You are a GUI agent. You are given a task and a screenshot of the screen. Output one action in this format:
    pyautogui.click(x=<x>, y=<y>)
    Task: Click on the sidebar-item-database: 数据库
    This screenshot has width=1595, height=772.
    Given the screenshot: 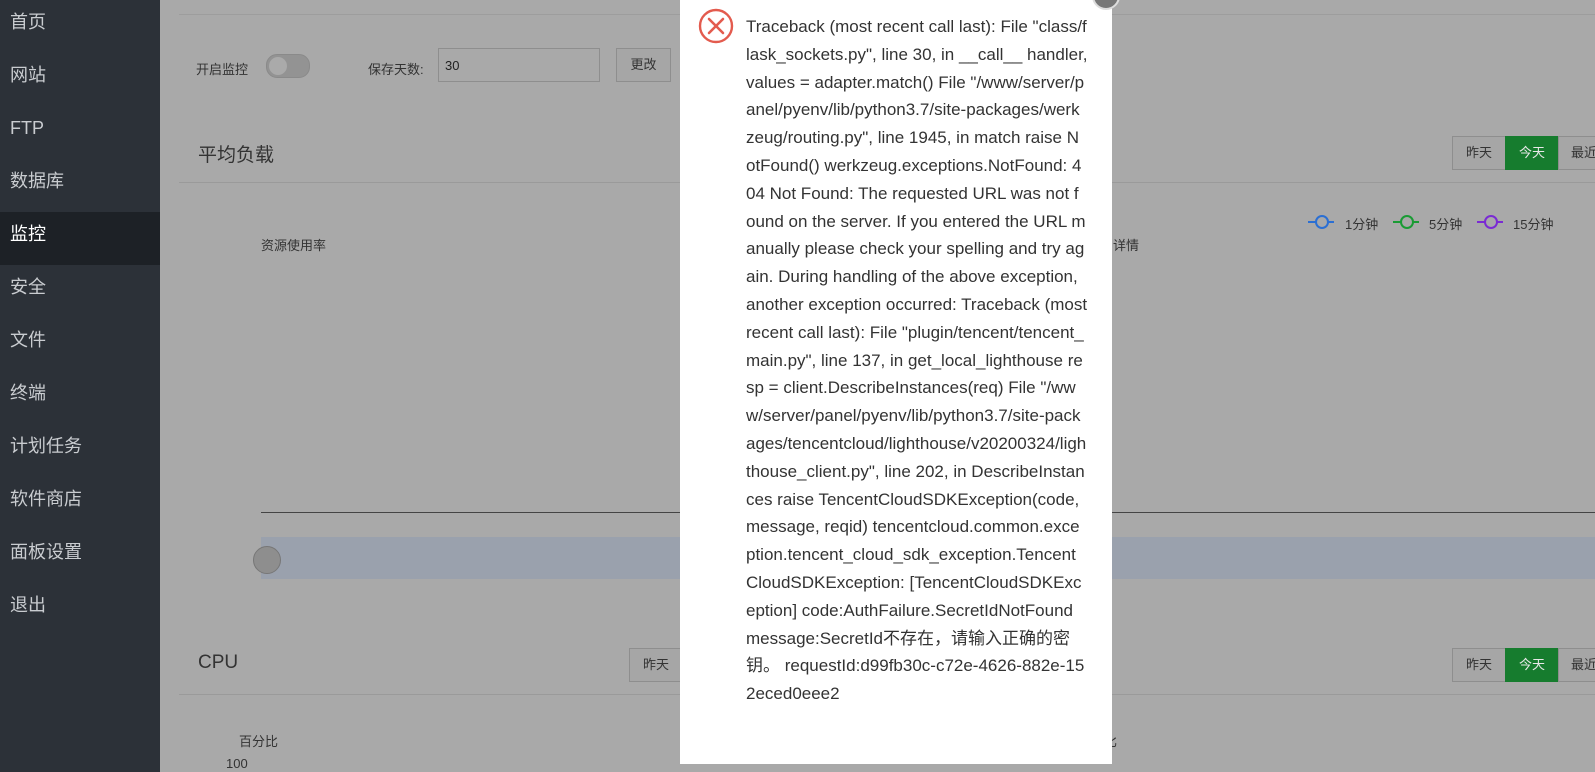 What is the action you would take?
    pyautogui.click(x=80, y=185)
    